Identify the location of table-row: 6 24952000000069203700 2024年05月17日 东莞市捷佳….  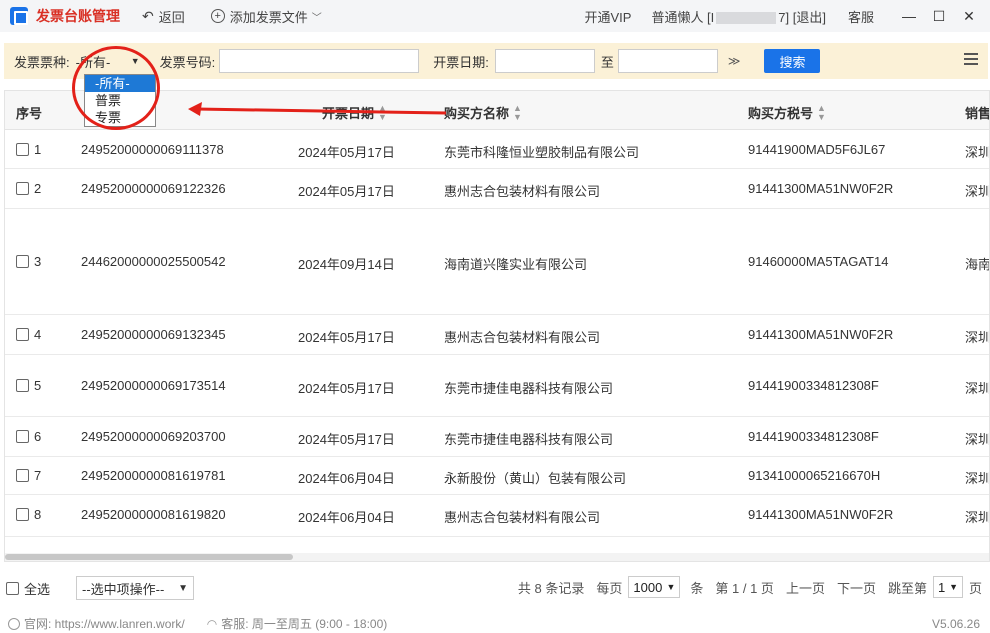
(497, 437).